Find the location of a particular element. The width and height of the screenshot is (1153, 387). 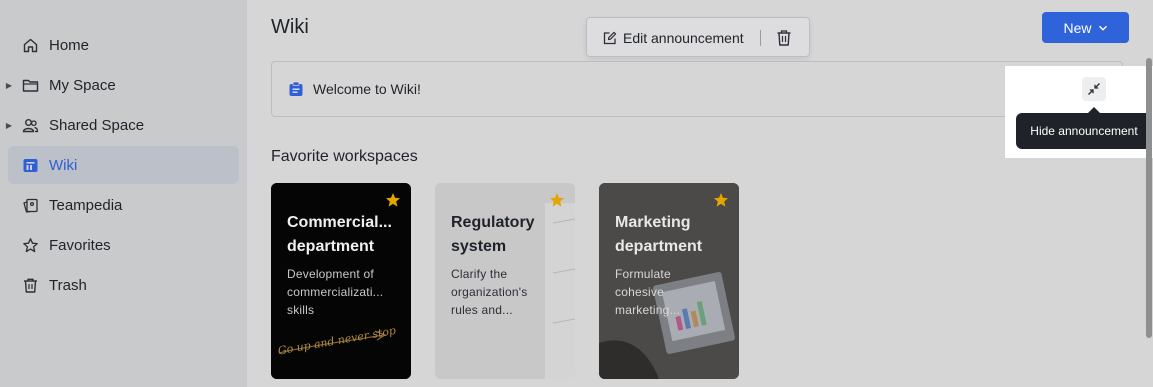

announcement-toolbar: Edit announcement is located at coordinates (698, 37).